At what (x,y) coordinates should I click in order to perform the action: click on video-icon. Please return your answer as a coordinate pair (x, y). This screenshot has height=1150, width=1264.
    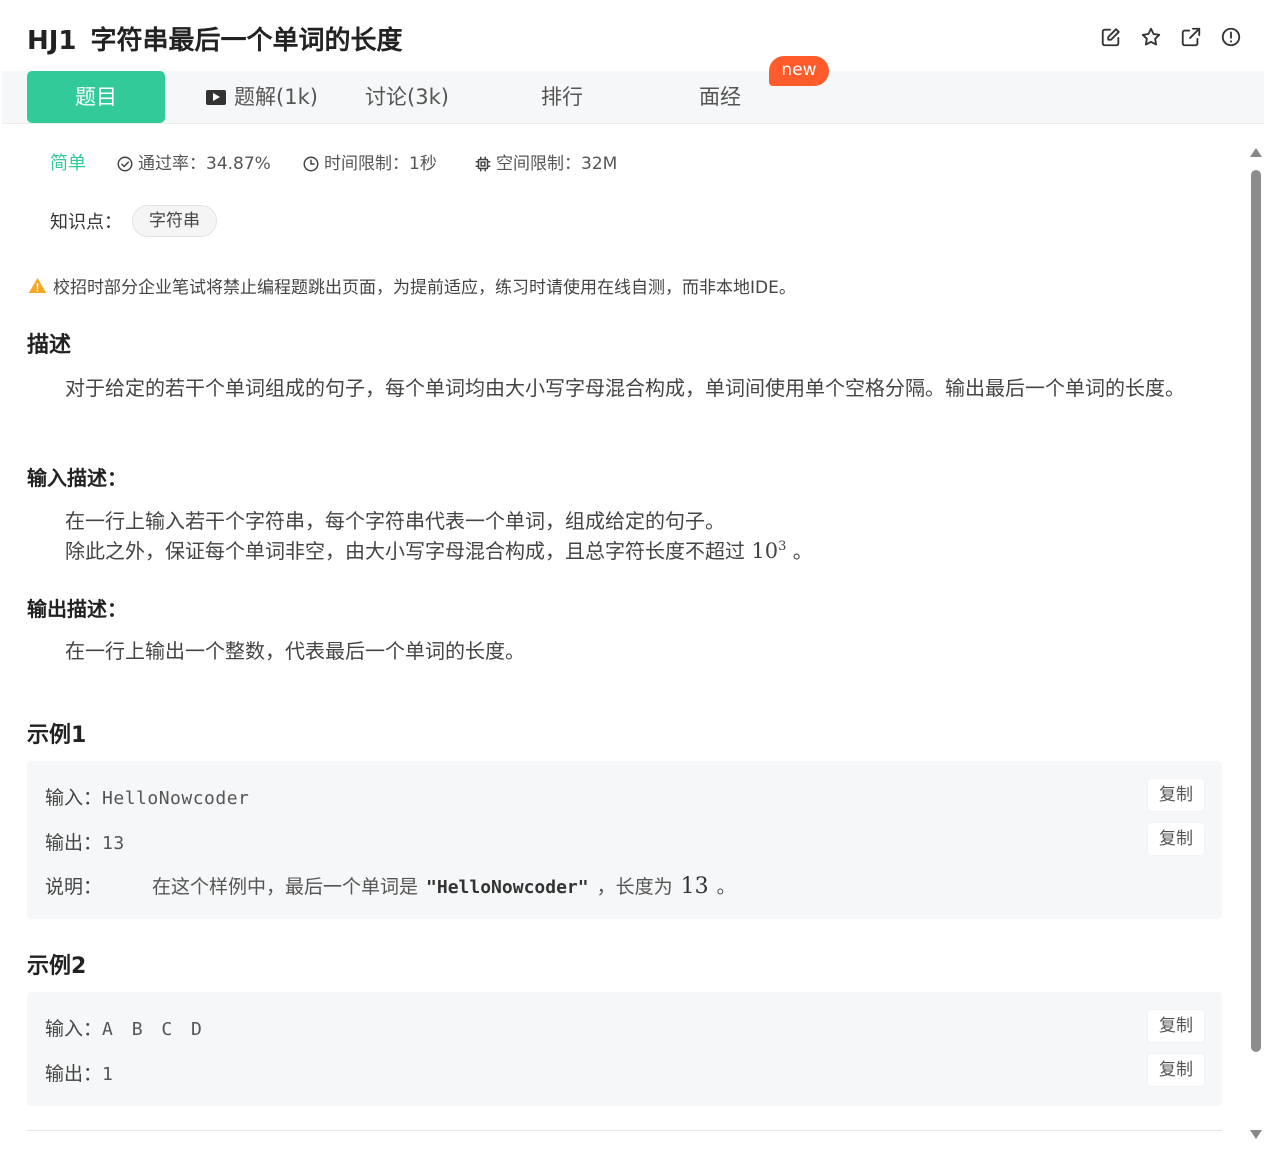
    Looking at the image, I should click on (216, 97).